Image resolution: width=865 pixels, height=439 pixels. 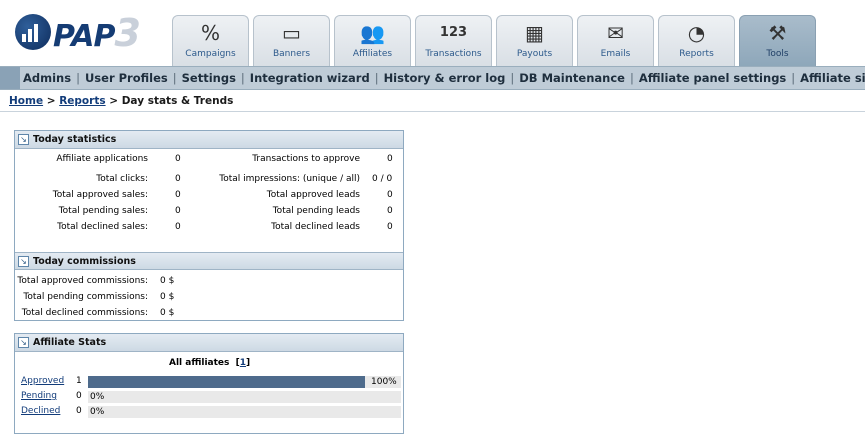 I want to click on stat-label: Total approved leads, so click(x=313, y=195).